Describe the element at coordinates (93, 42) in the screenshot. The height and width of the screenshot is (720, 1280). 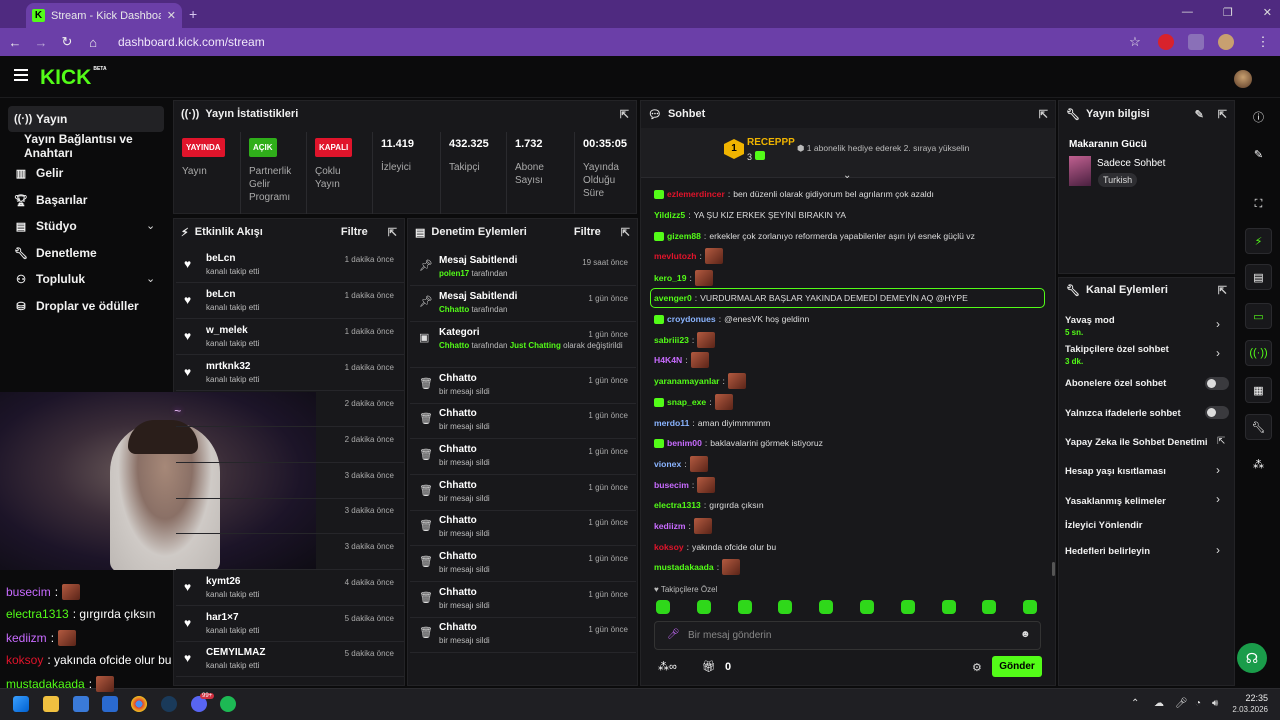
I see `home-icon: ⌂` at that location.